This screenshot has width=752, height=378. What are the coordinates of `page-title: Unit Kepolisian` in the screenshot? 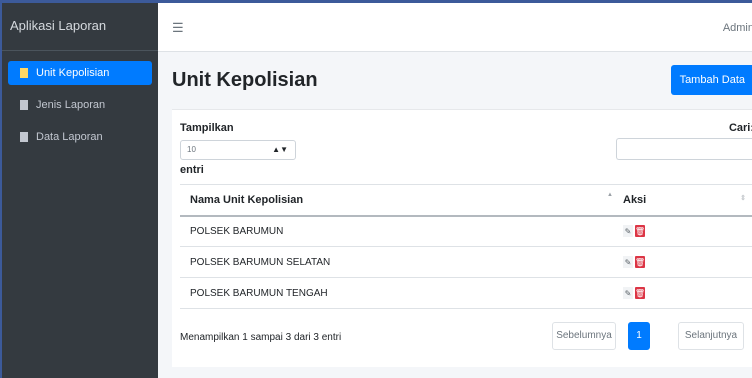 It's located at (245, 80).